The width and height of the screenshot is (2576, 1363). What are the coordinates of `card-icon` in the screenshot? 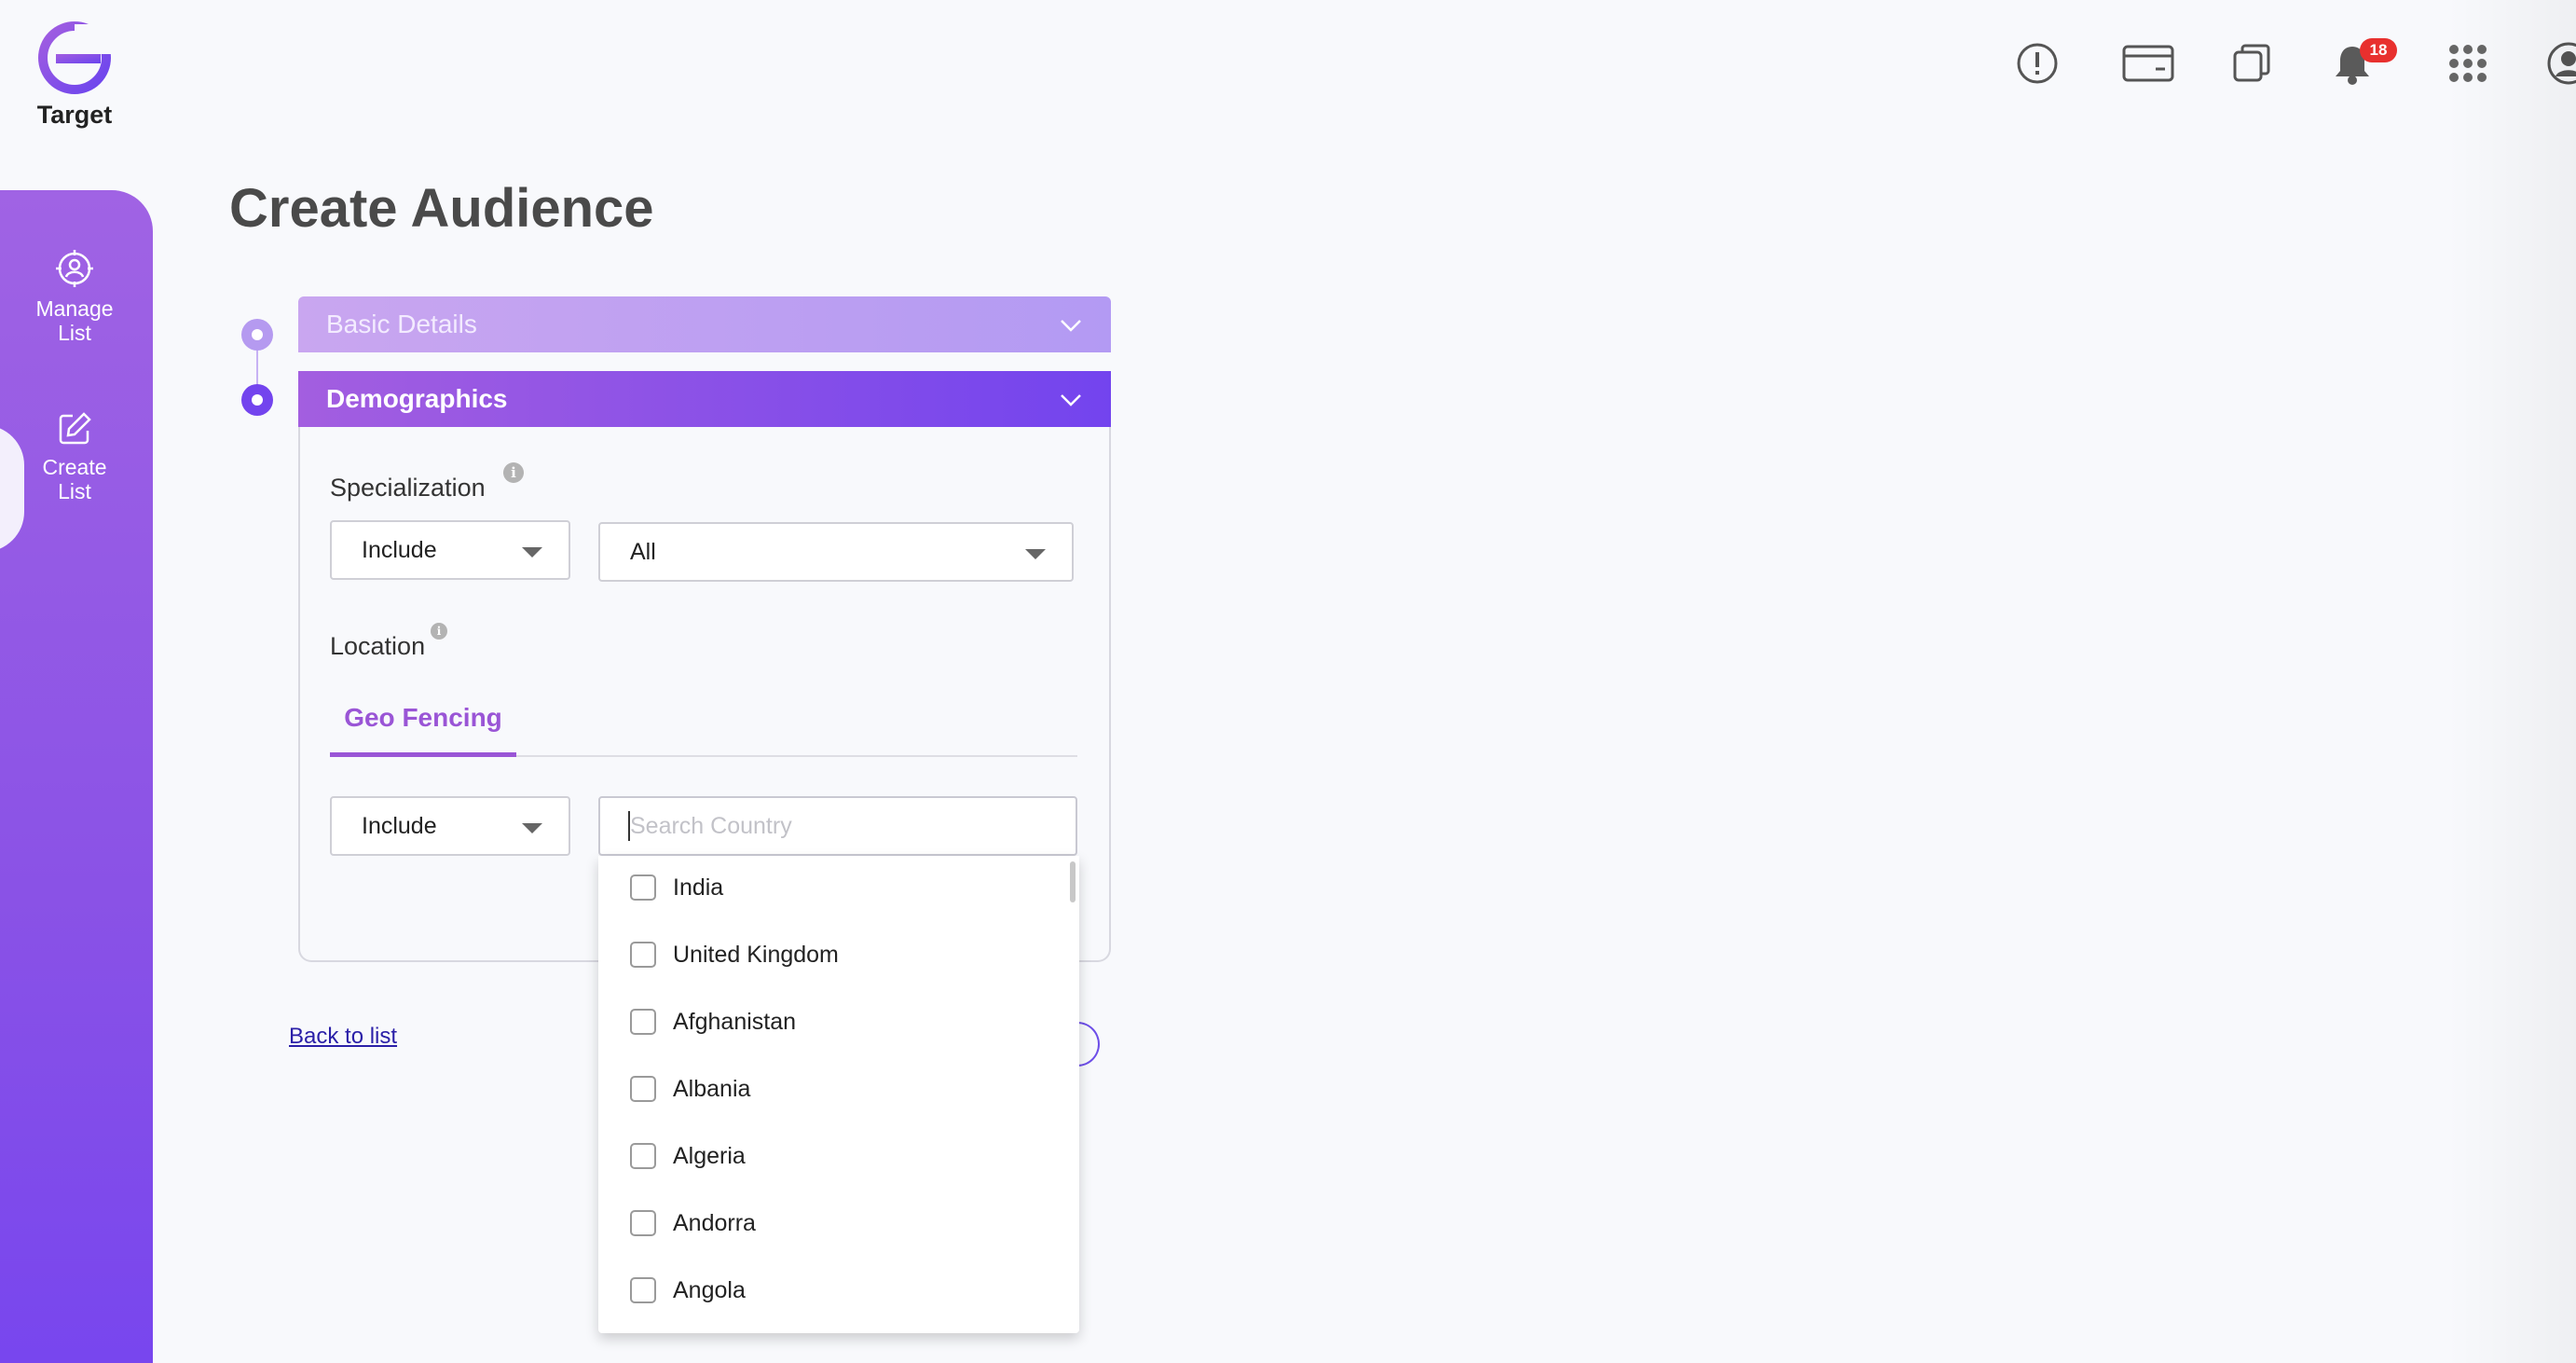 It's located at (2148, 63).